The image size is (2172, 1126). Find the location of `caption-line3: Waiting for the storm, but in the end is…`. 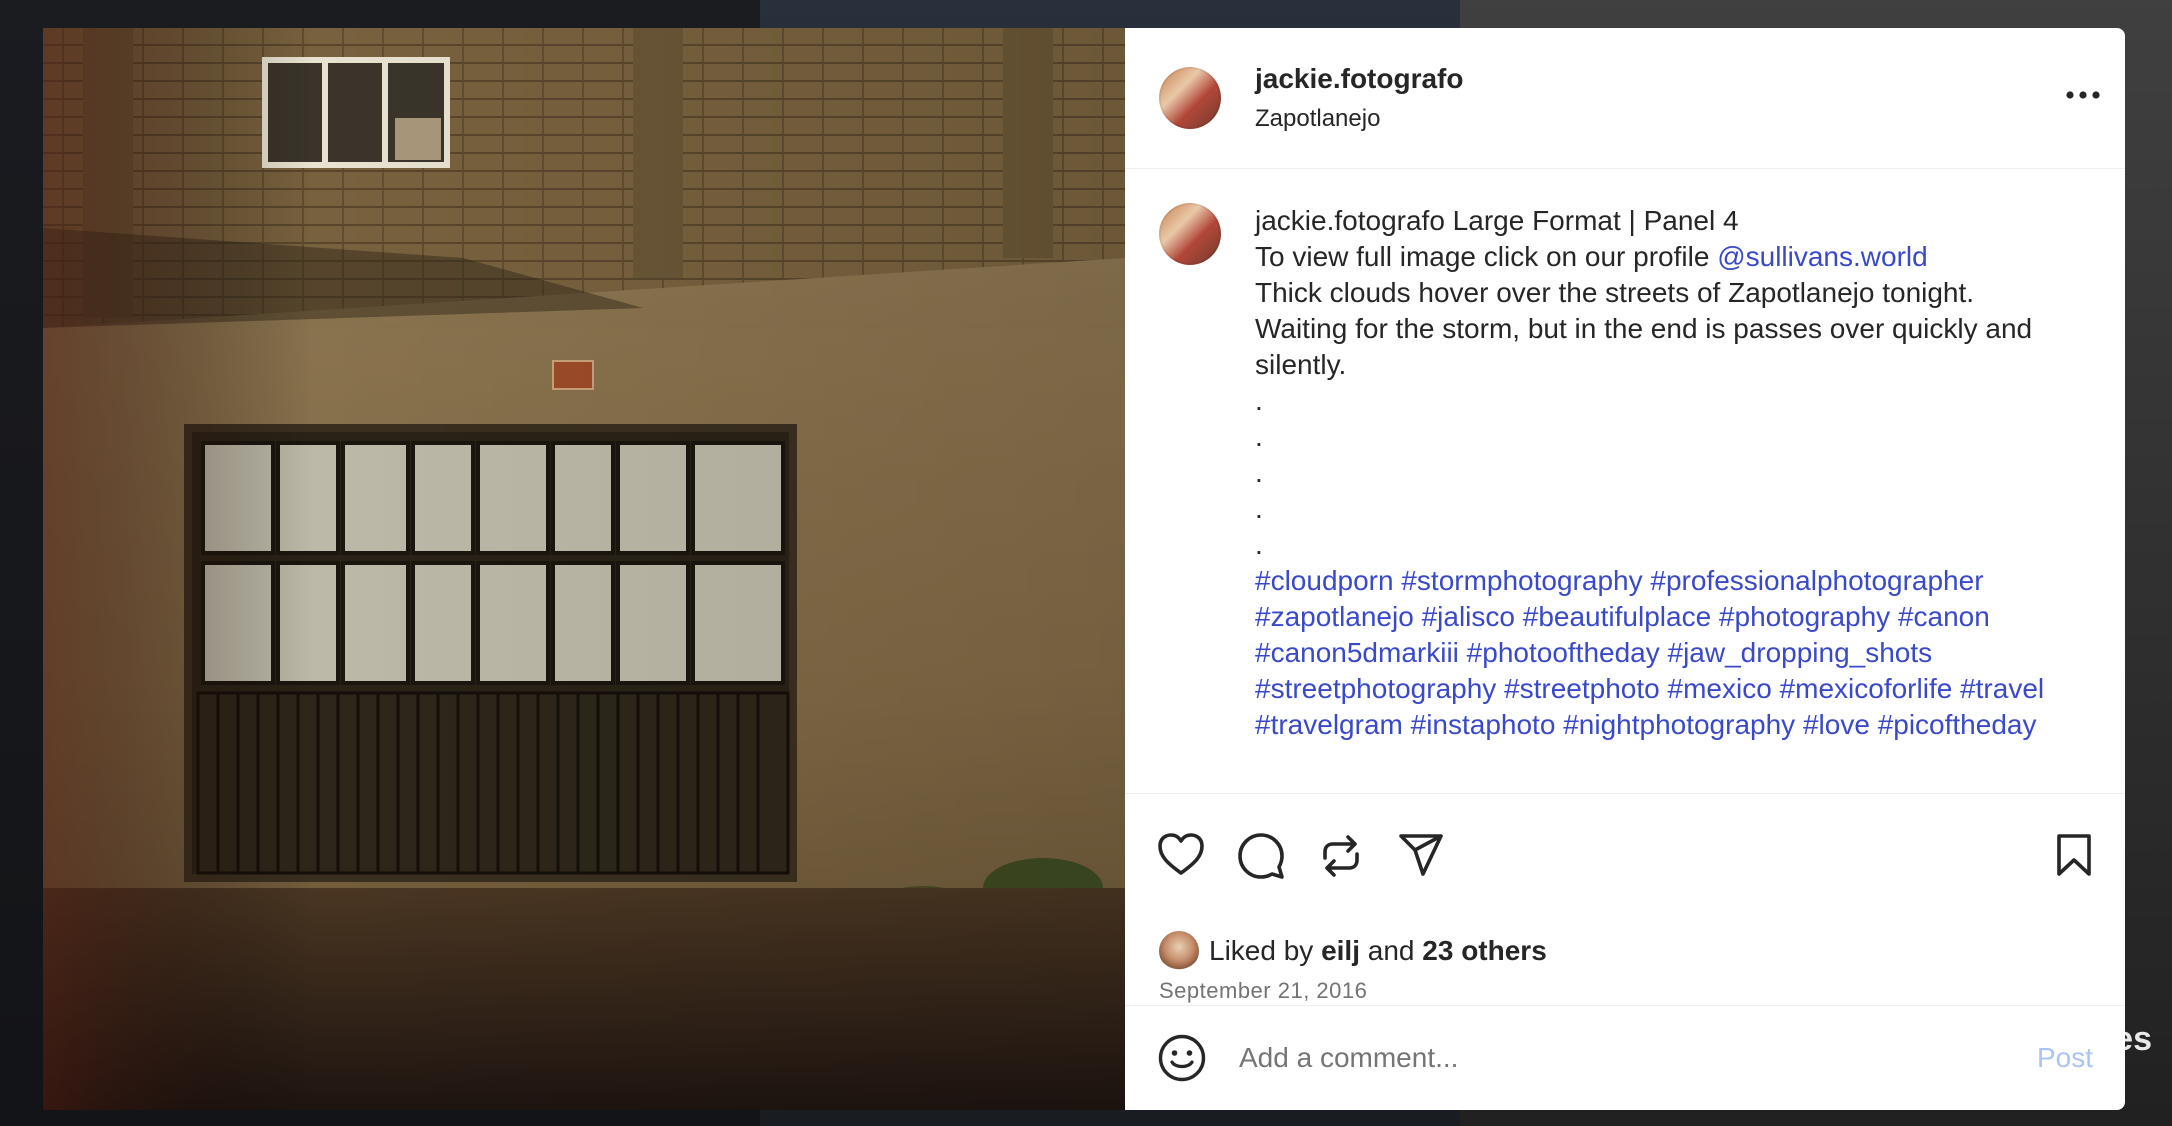

caption-line3: Waiting for the storm, but in the end is… is located at coordinates (1644, 346).